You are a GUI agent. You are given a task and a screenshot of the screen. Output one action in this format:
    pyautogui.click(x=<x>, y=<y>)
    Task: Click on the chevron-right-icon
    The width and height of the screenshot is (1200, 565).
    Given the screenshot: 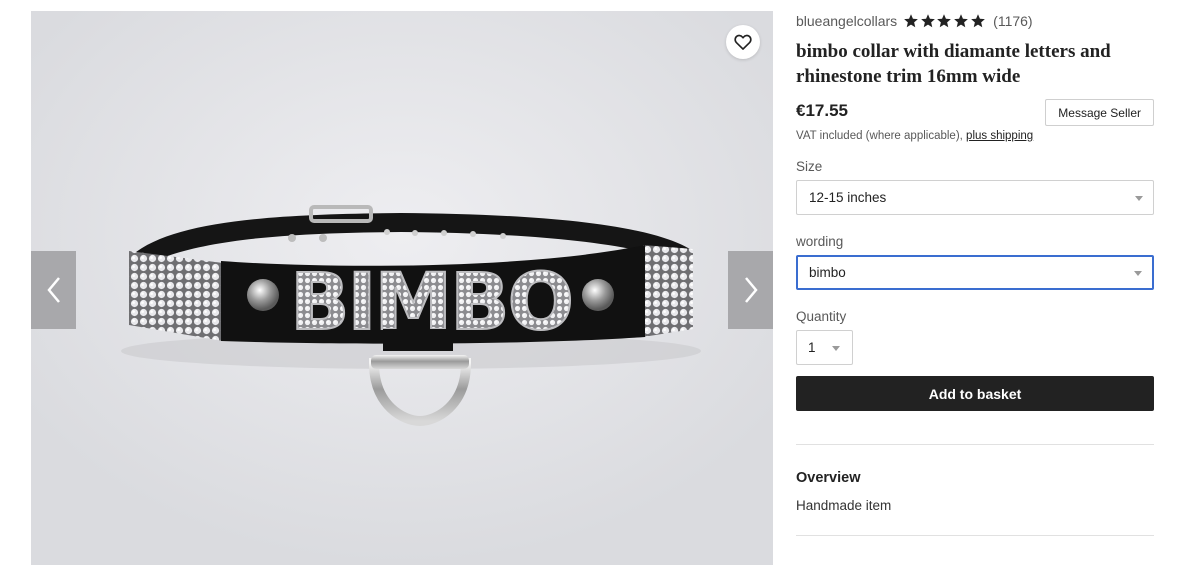 What is the action you would take?
    pyautogui.click(x=751, y=290)
    